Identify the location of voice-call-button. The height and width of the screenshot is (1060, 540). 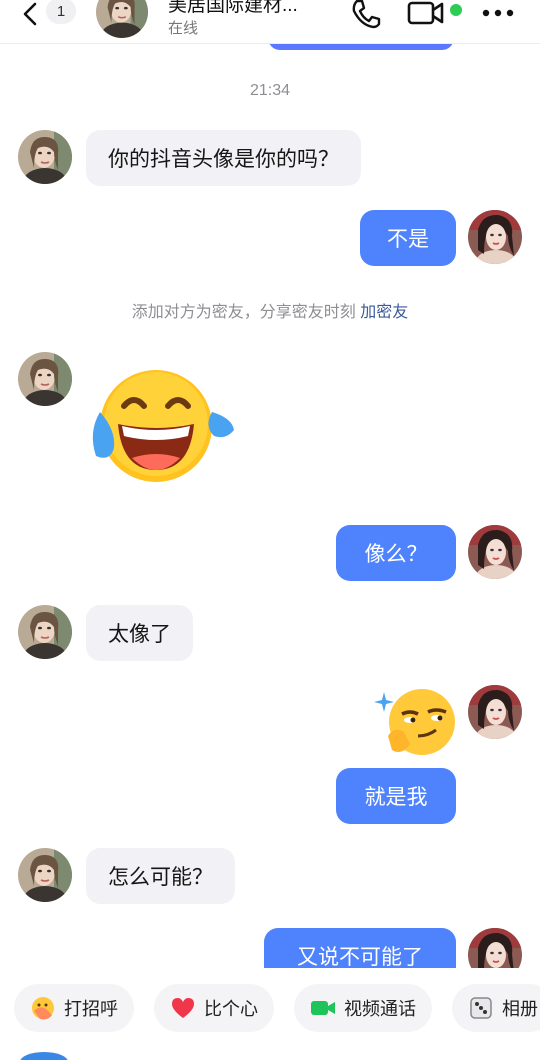
(366, 15).